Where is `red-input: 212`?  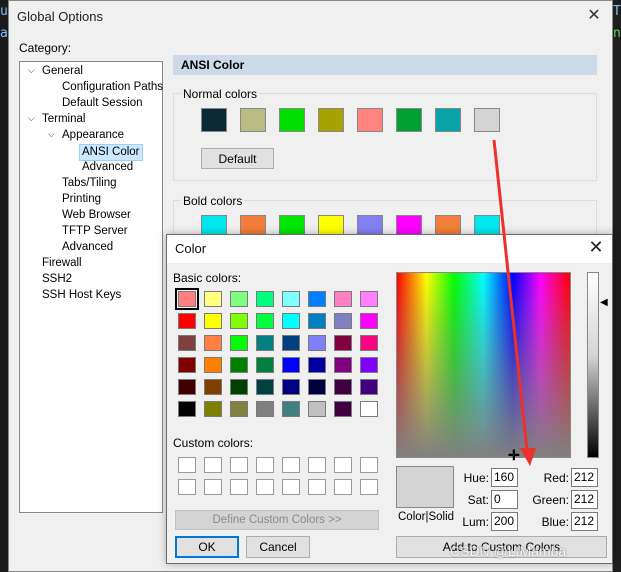 red-input: 212 is located at coordinates (584, 477).